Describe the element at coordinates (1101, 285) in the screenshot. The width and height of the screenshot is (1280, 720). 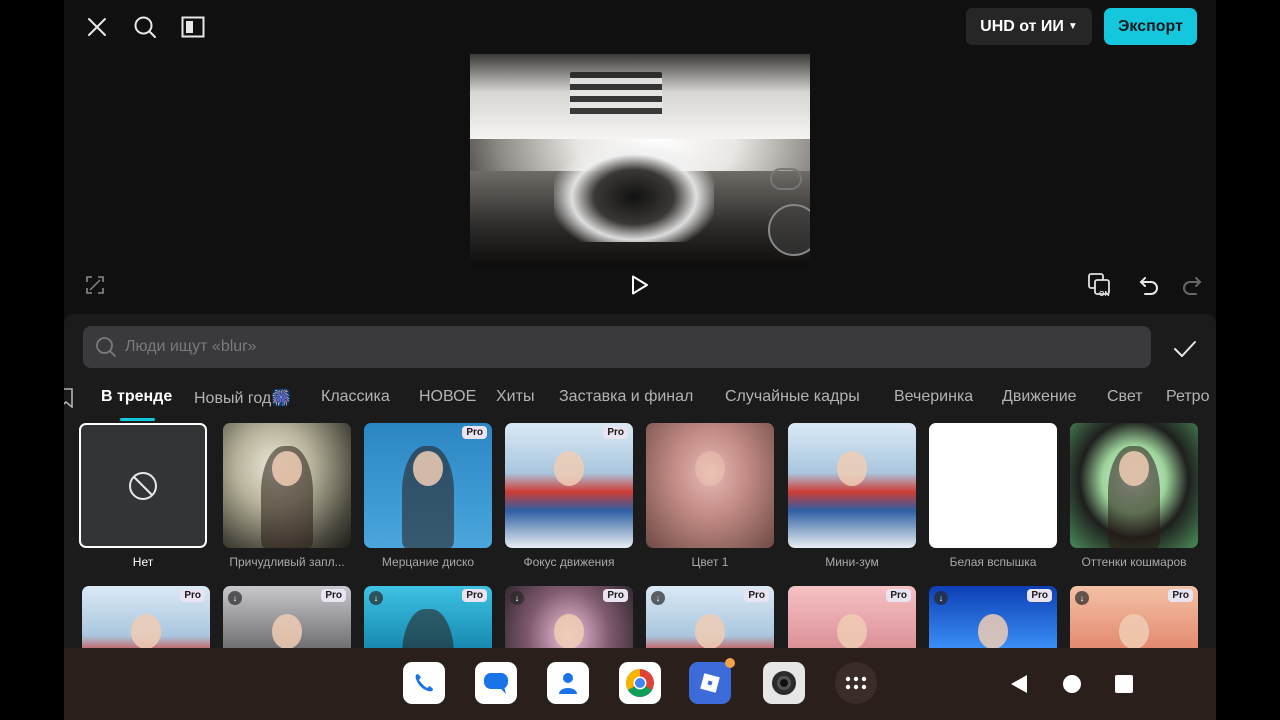
I see `keyframe-on-icon: ON` at that location.